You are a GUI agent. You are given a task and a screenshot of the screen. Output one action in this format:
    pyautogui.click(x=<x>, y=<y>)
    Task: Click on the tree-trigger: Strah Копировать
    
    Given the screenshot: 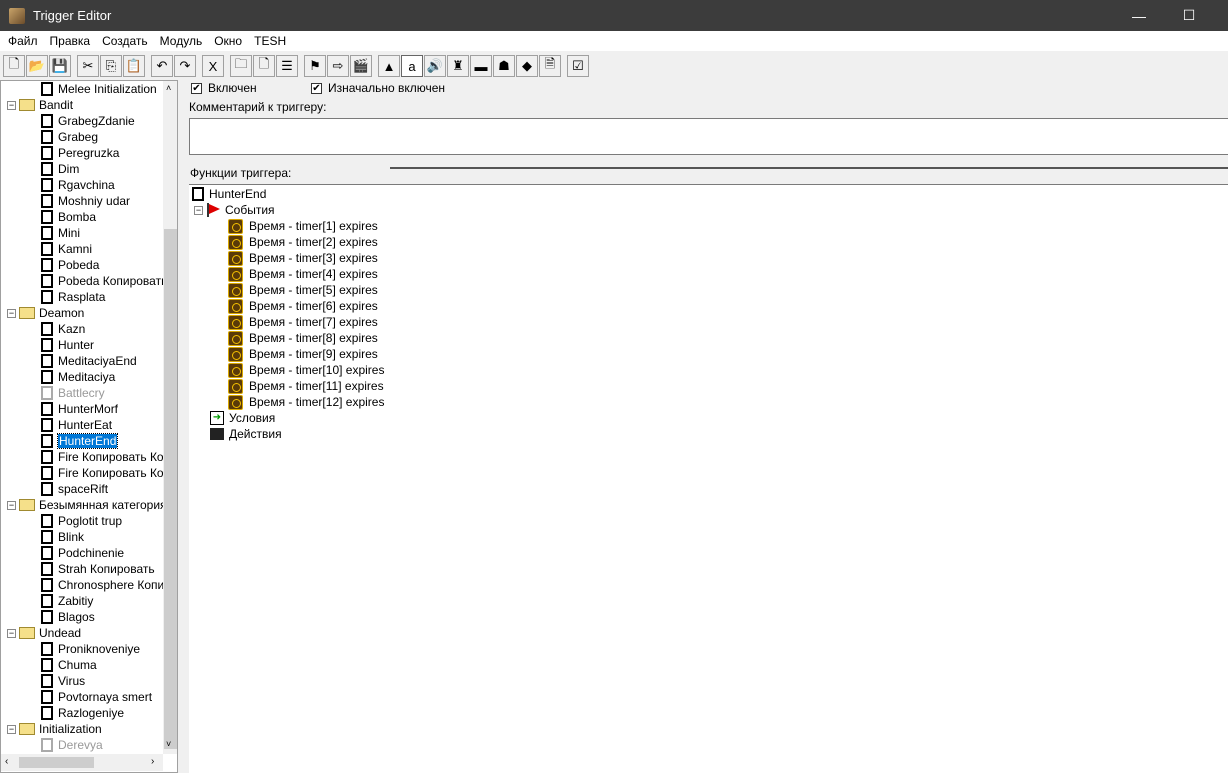 What is the action you would take?
    pyautogui.click(x=98, y=569)
    